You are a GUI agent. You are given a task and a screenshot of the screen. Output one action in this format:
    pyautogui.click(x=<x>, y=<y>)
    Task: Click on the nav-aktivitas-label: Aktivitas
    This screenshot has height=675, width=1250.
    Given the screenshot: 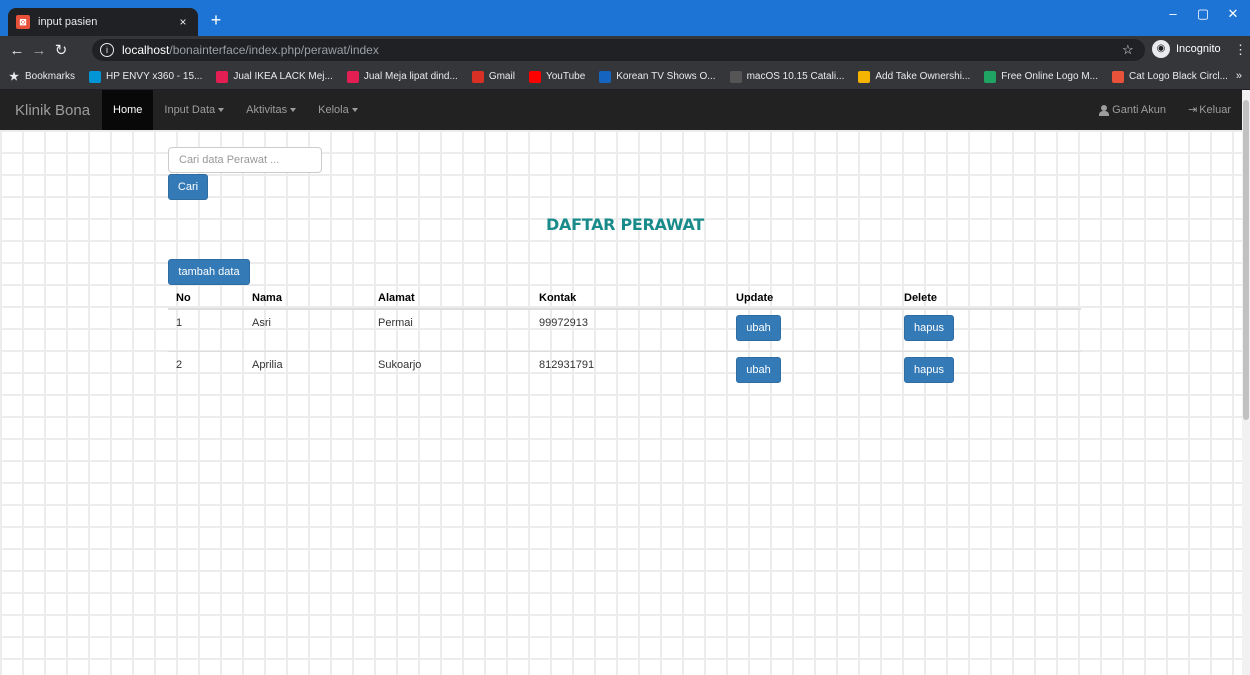 What is the action you would take?
    pyautogui.click(x=267, y=110)
    